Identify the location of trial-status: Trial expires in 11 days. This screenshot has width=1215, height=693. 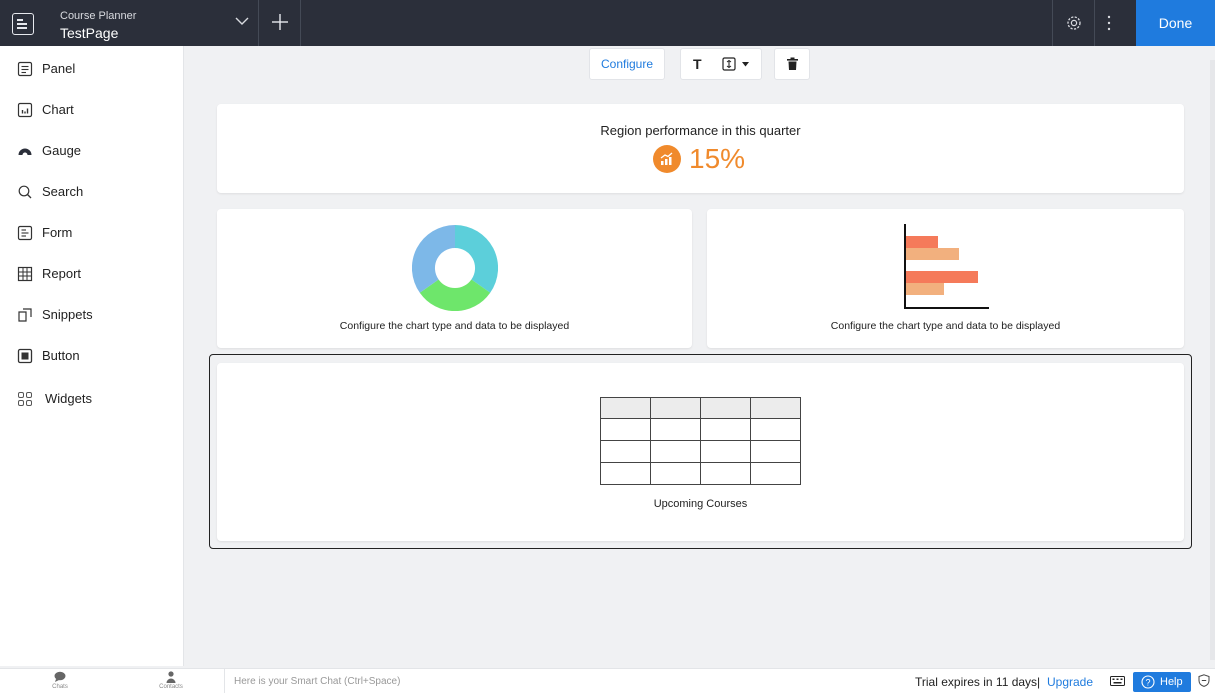
(976, 682).